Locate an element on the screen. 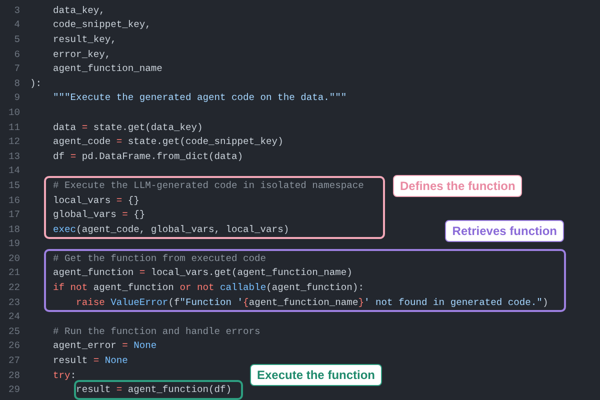  line-number: 9 is located at coordinates (16, 98).